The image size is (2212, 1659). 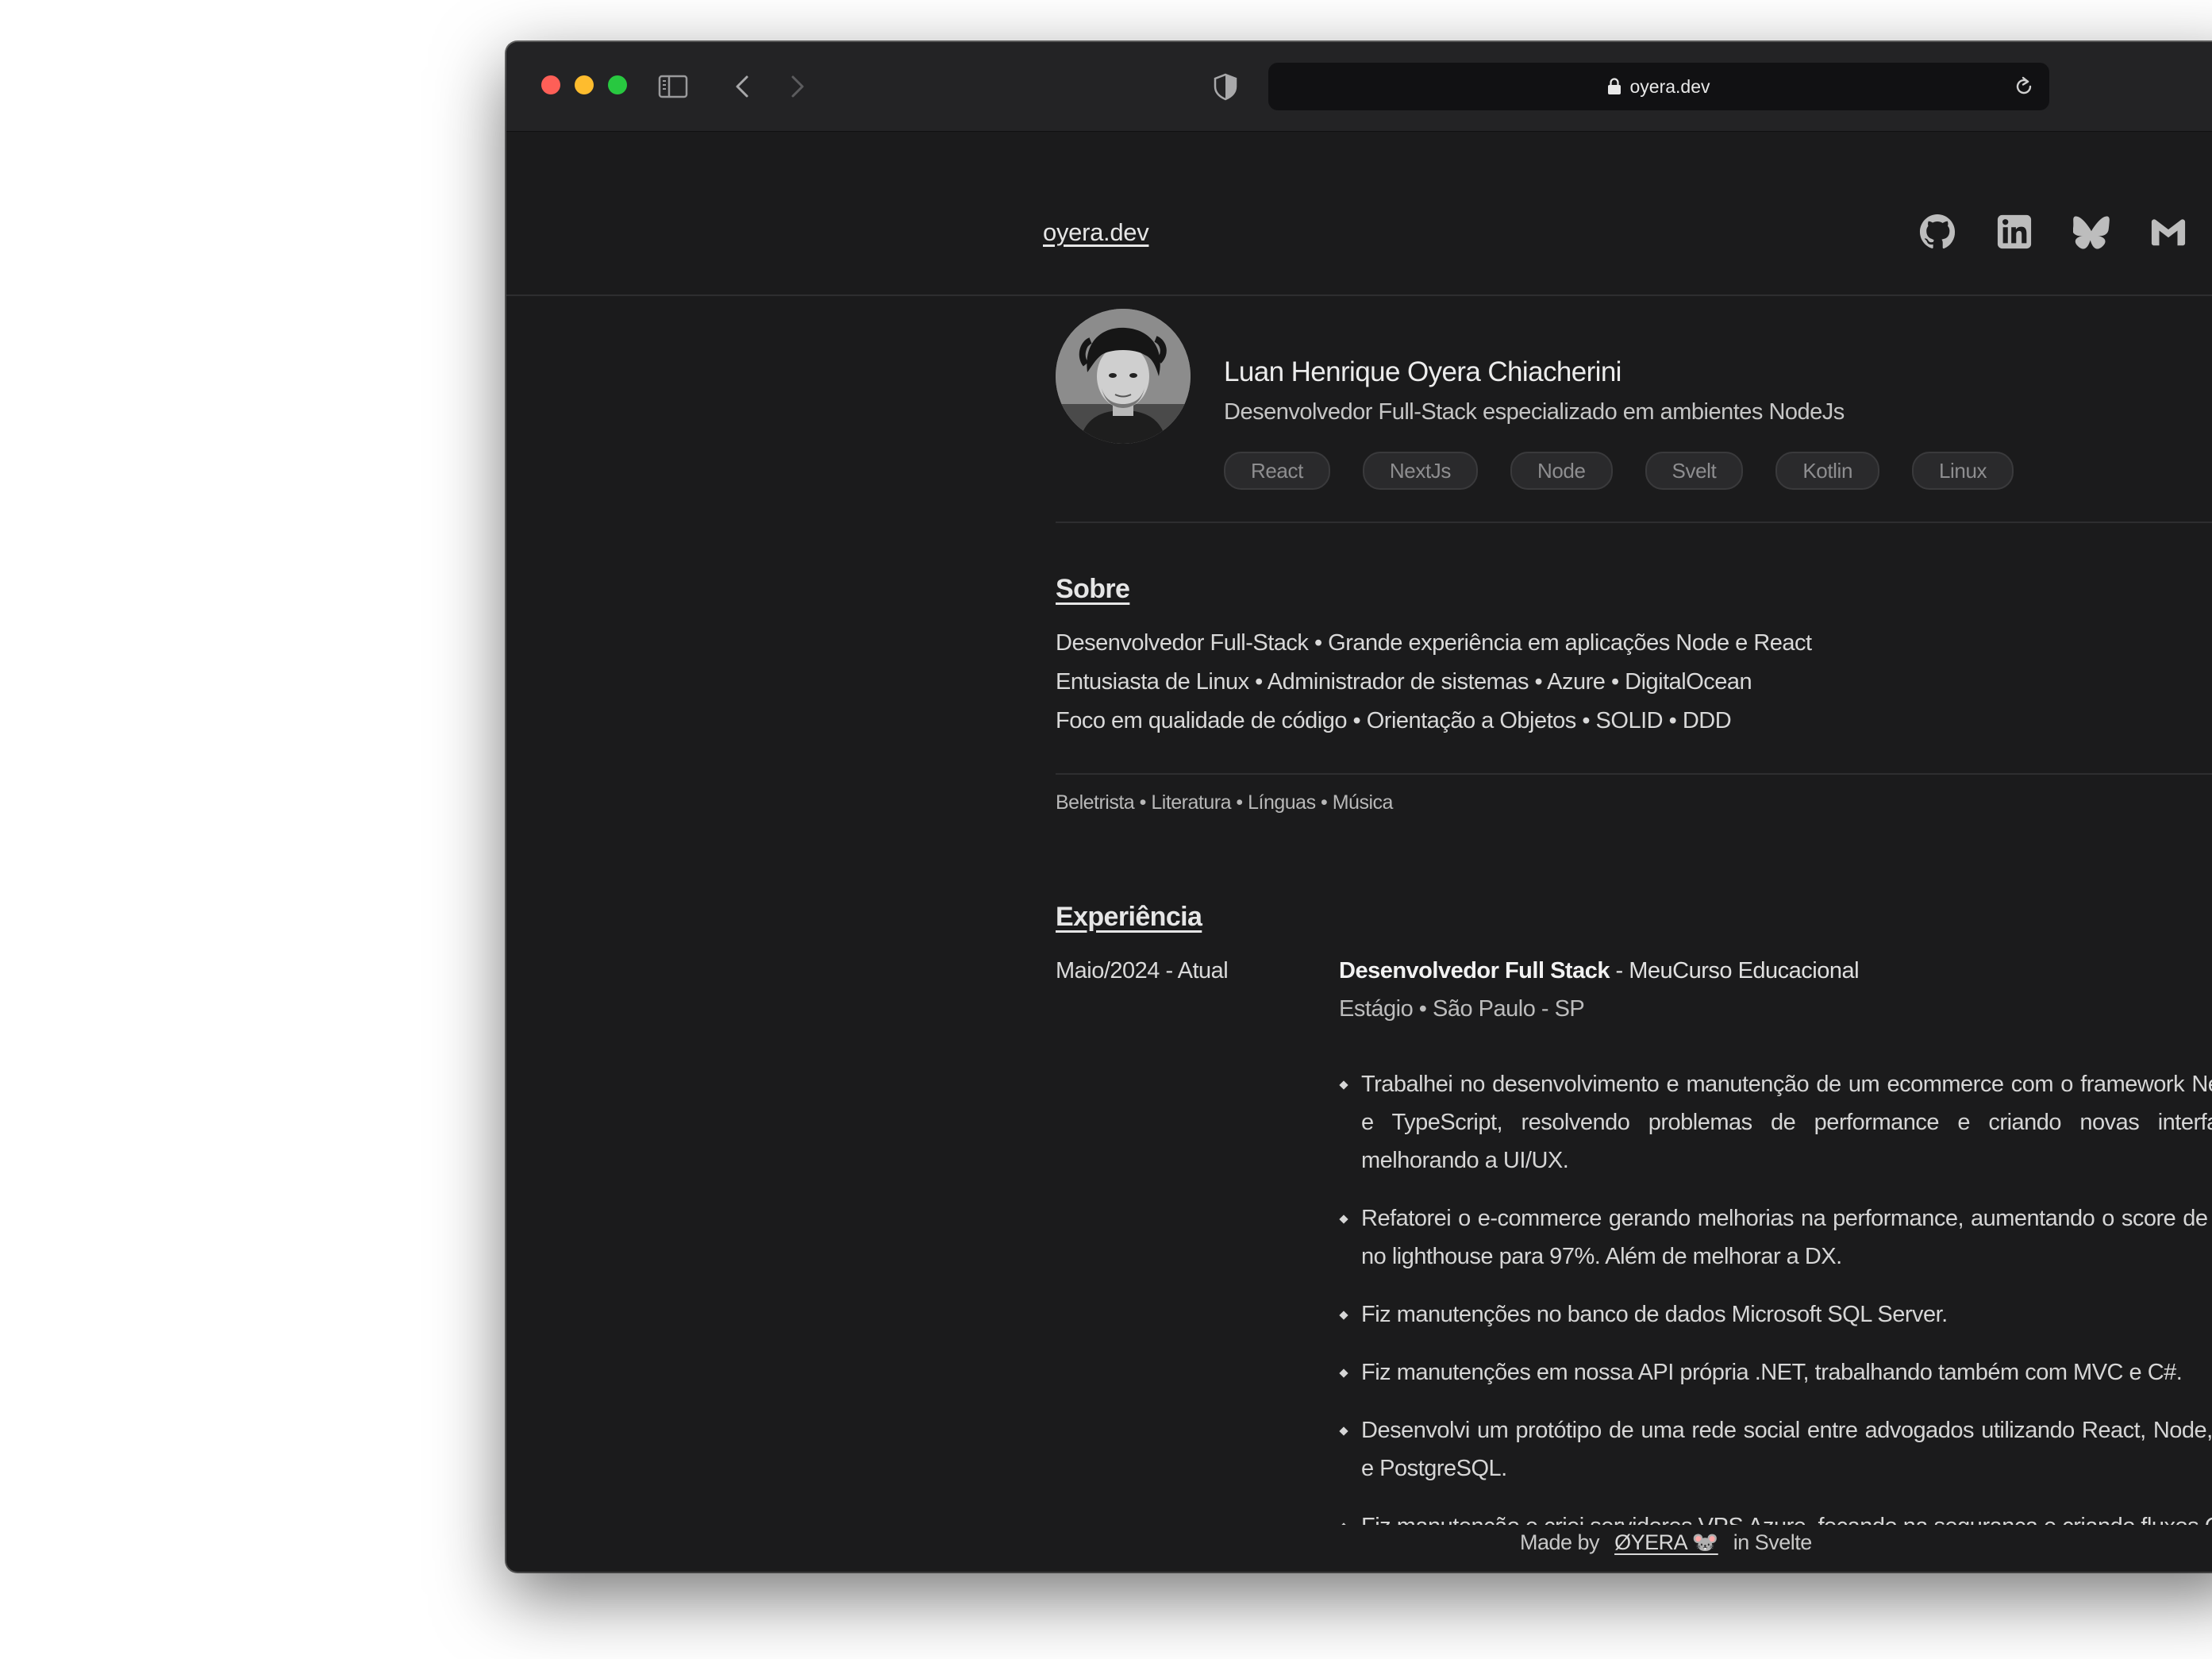 I want to click on site-footer: Made by ØYERA 🐭 in Svelte, so click(x=1359, y=1545).